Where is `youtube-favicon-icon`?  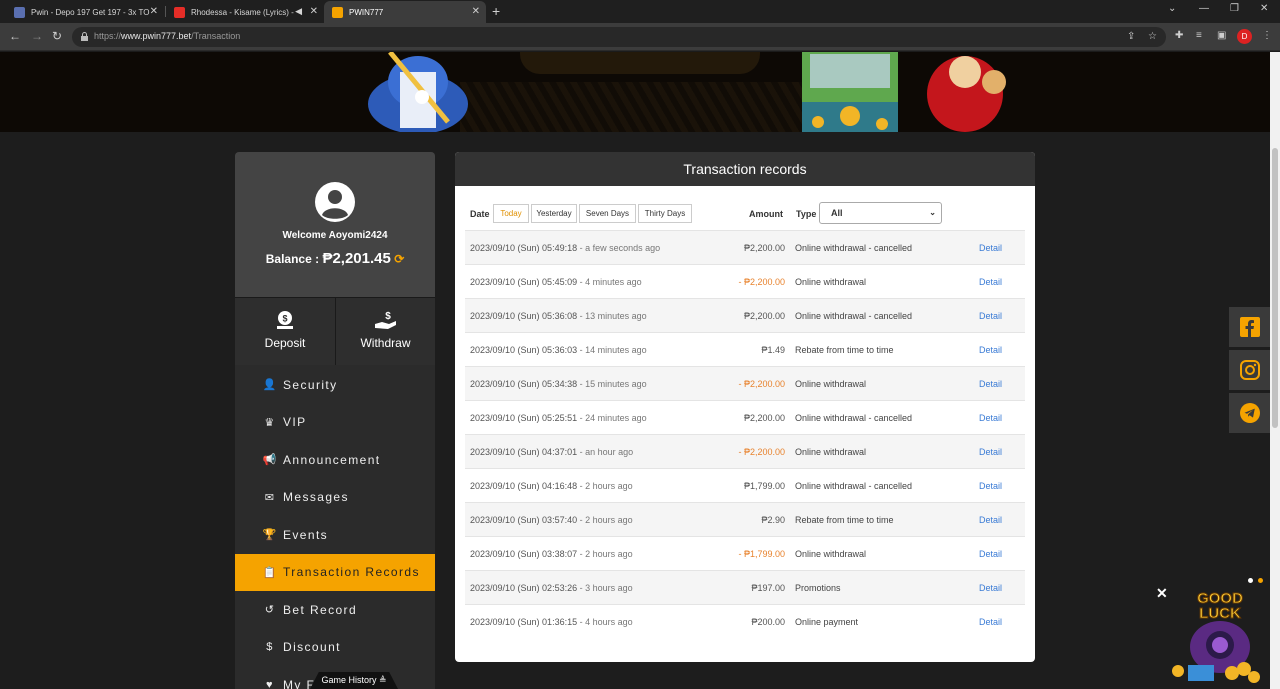 youtube-favicon-icon is located at coordinates (179, 12).